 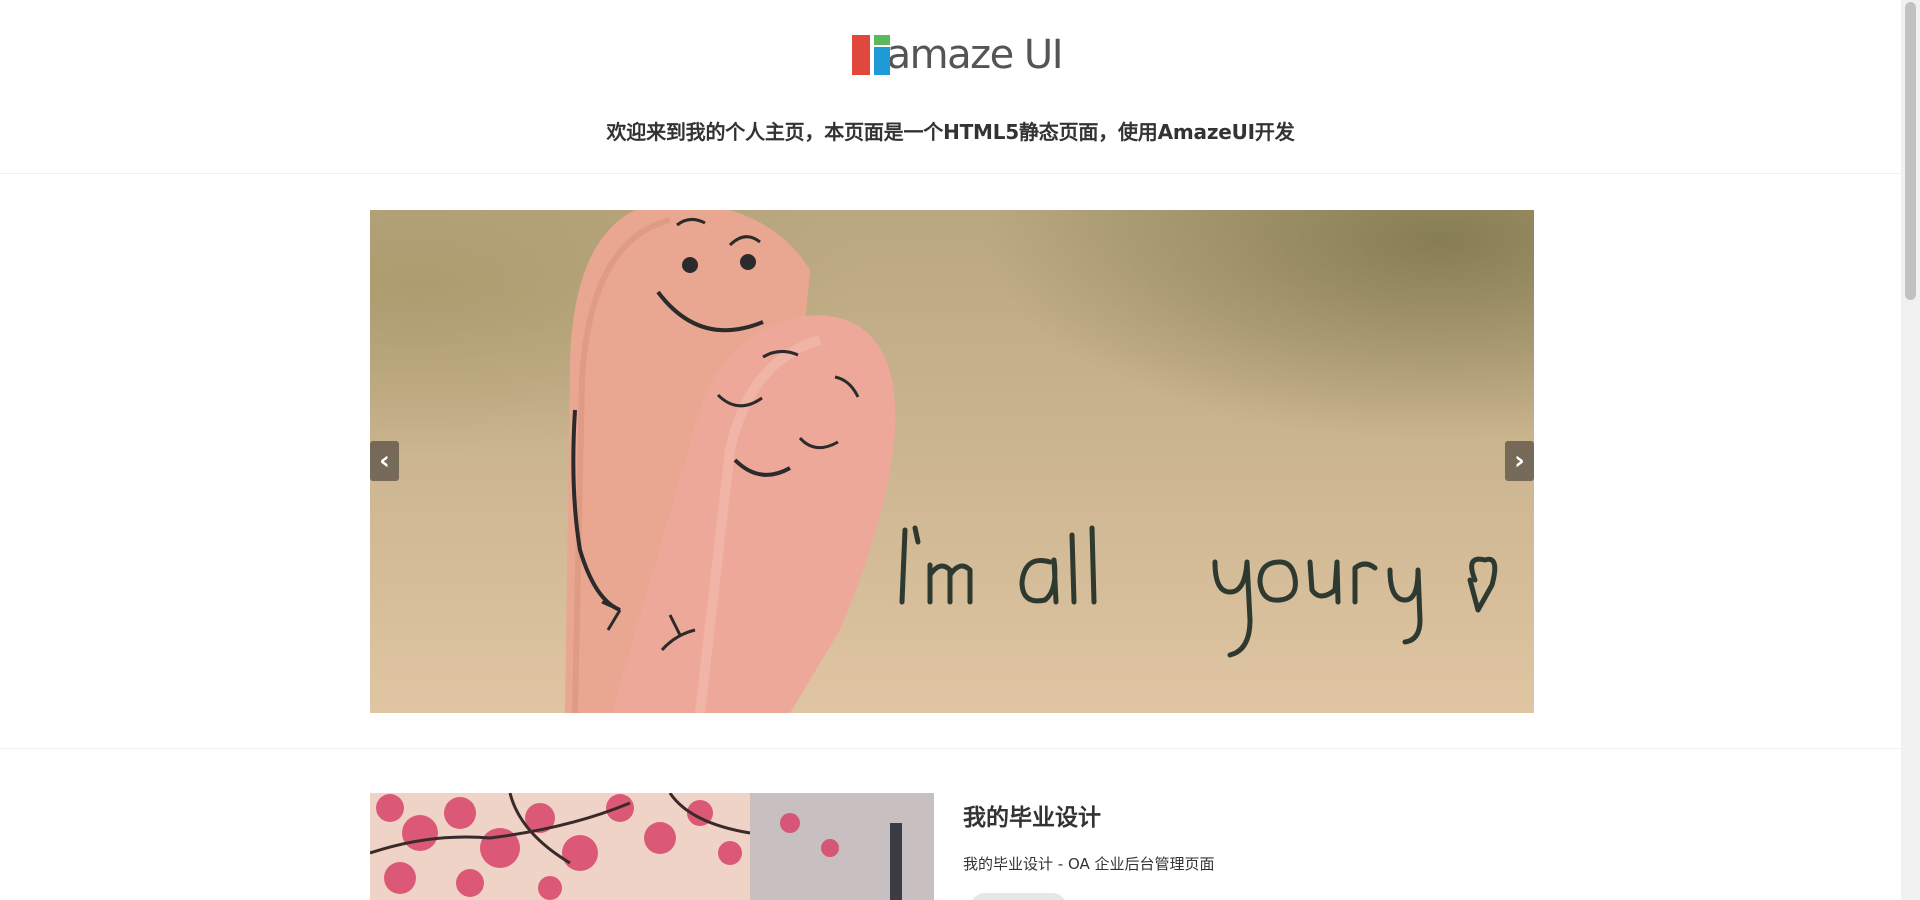 I want to click on slider-next-button: ›, so click(x=1519, y=461).